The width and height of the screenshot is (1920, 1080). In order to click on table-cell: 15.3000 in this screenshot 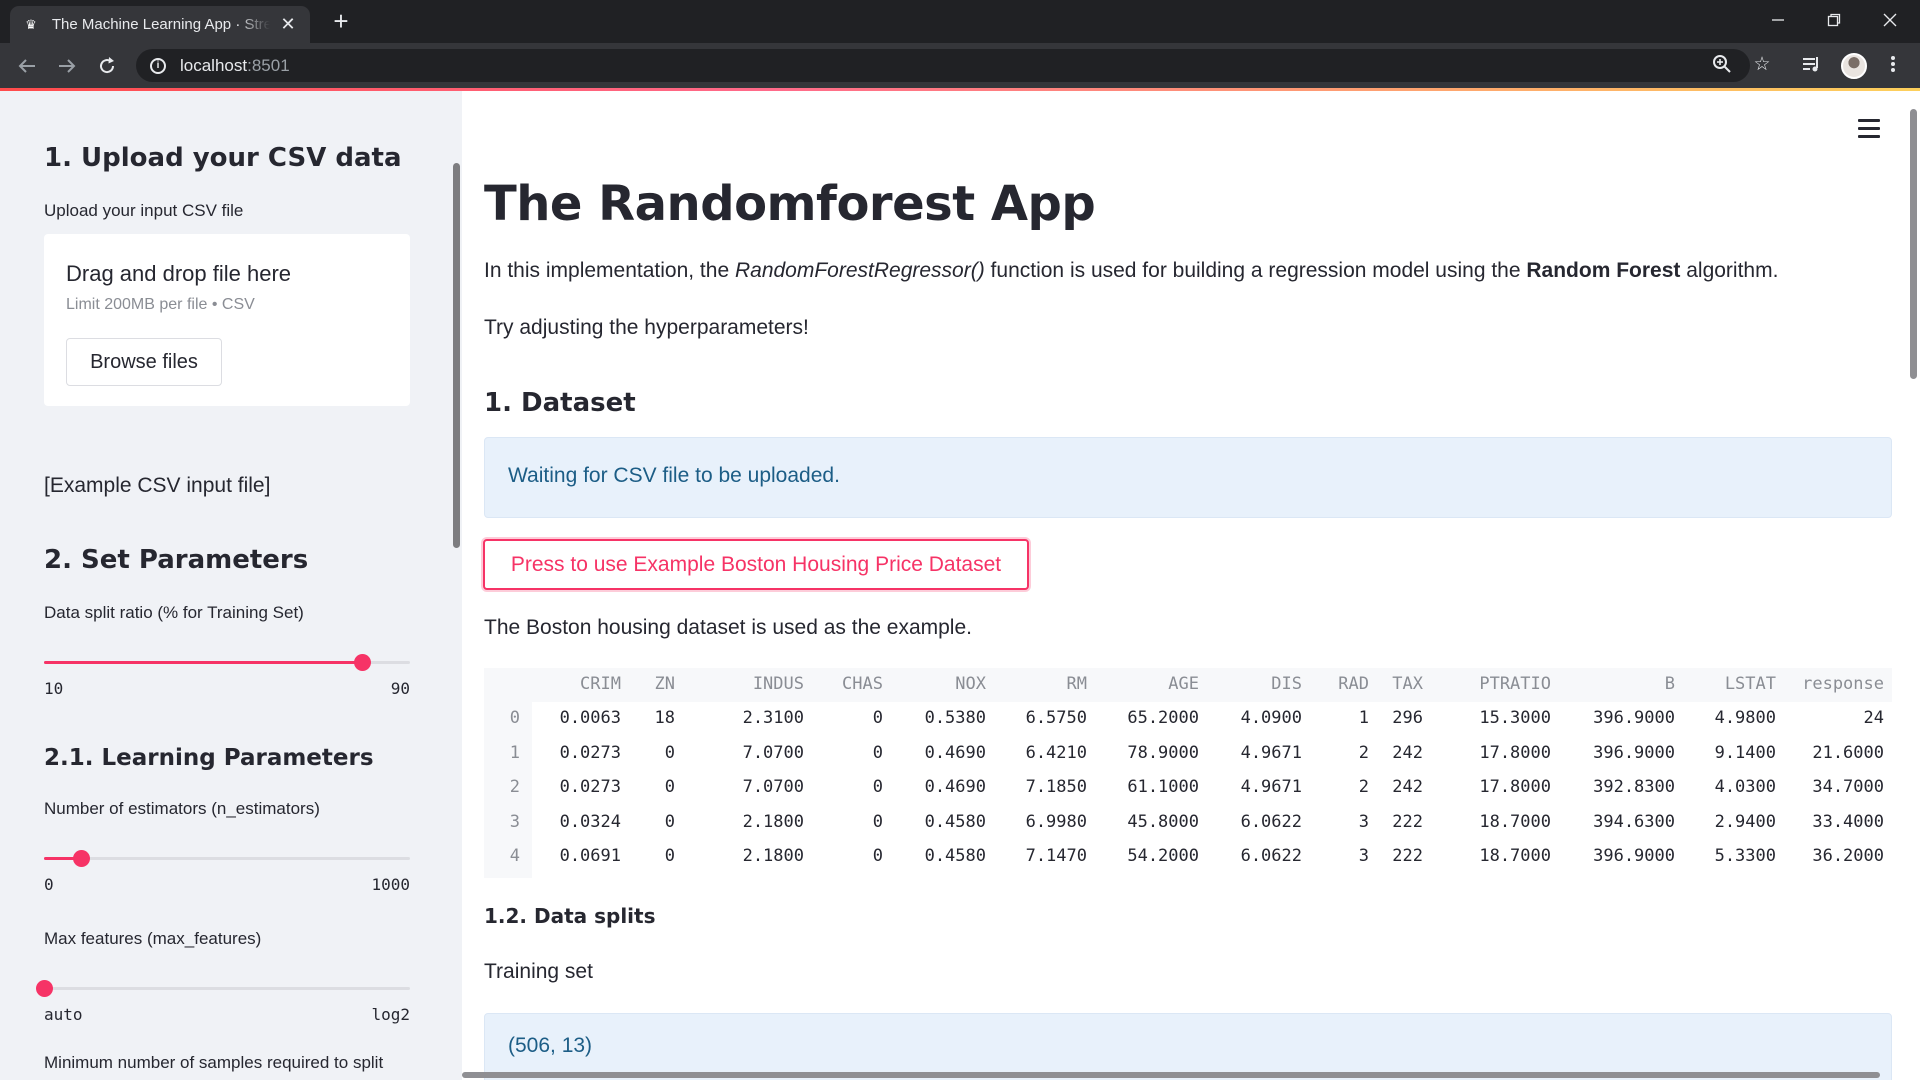, I will do `click(1515, 718)`.